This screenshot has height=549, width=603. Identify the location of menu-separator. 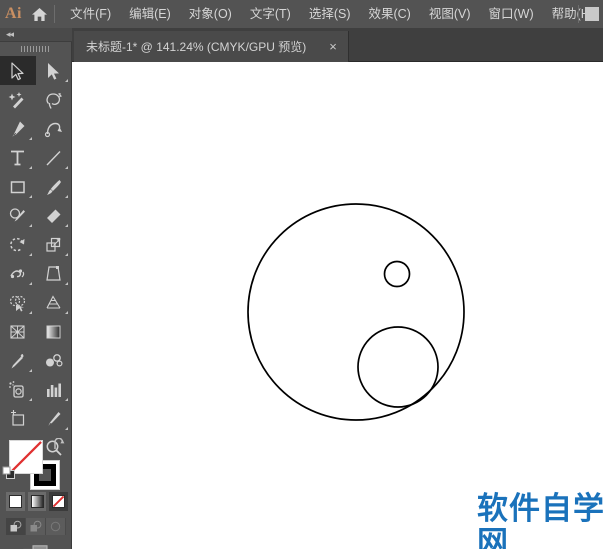
(55, 14).